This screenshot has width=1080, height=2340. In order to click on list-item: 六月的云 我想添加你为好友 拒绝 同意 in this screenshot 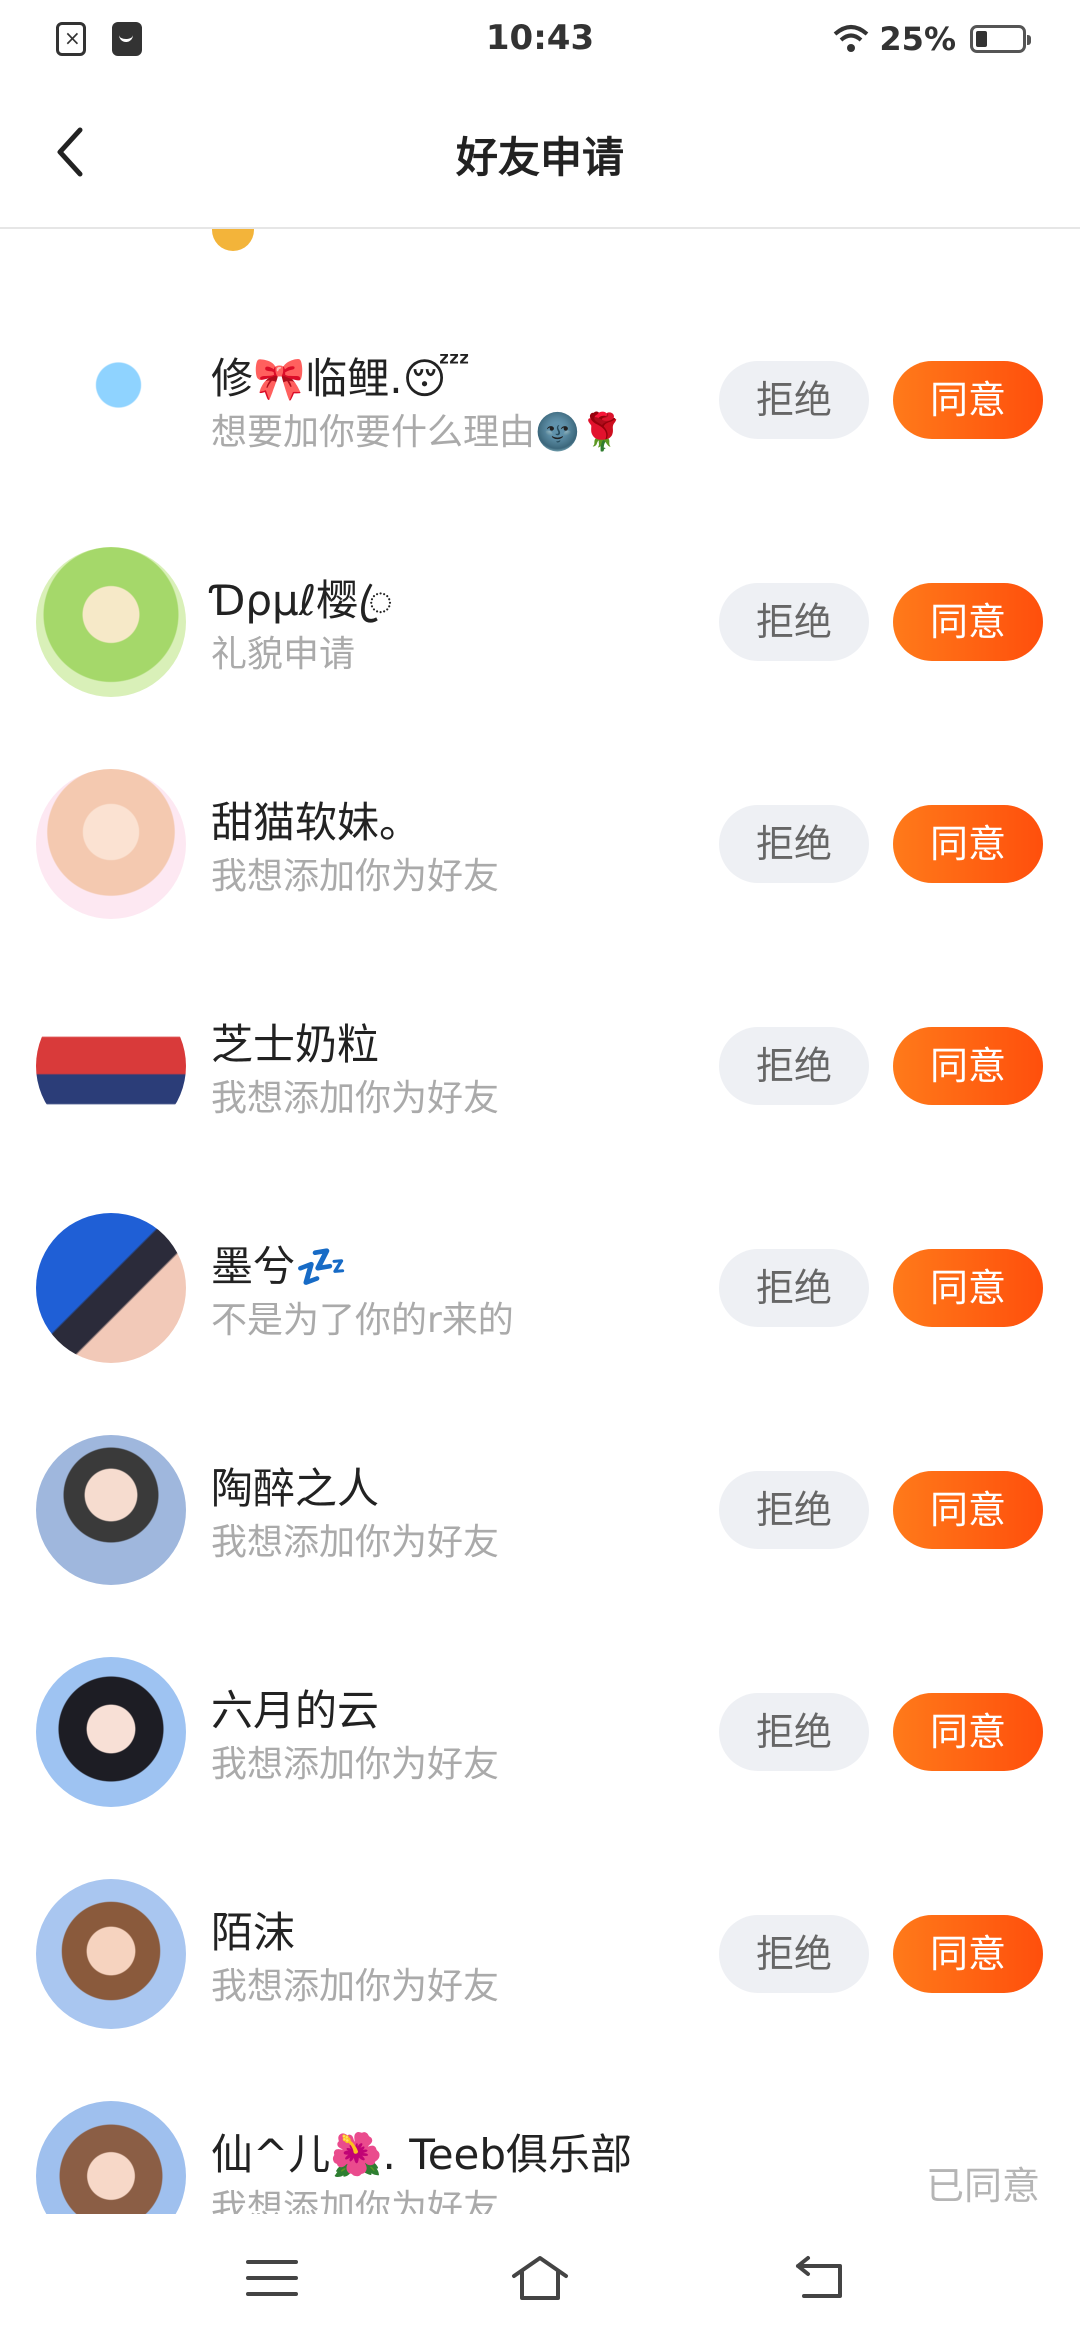, I will do `click(540, 1732)`.